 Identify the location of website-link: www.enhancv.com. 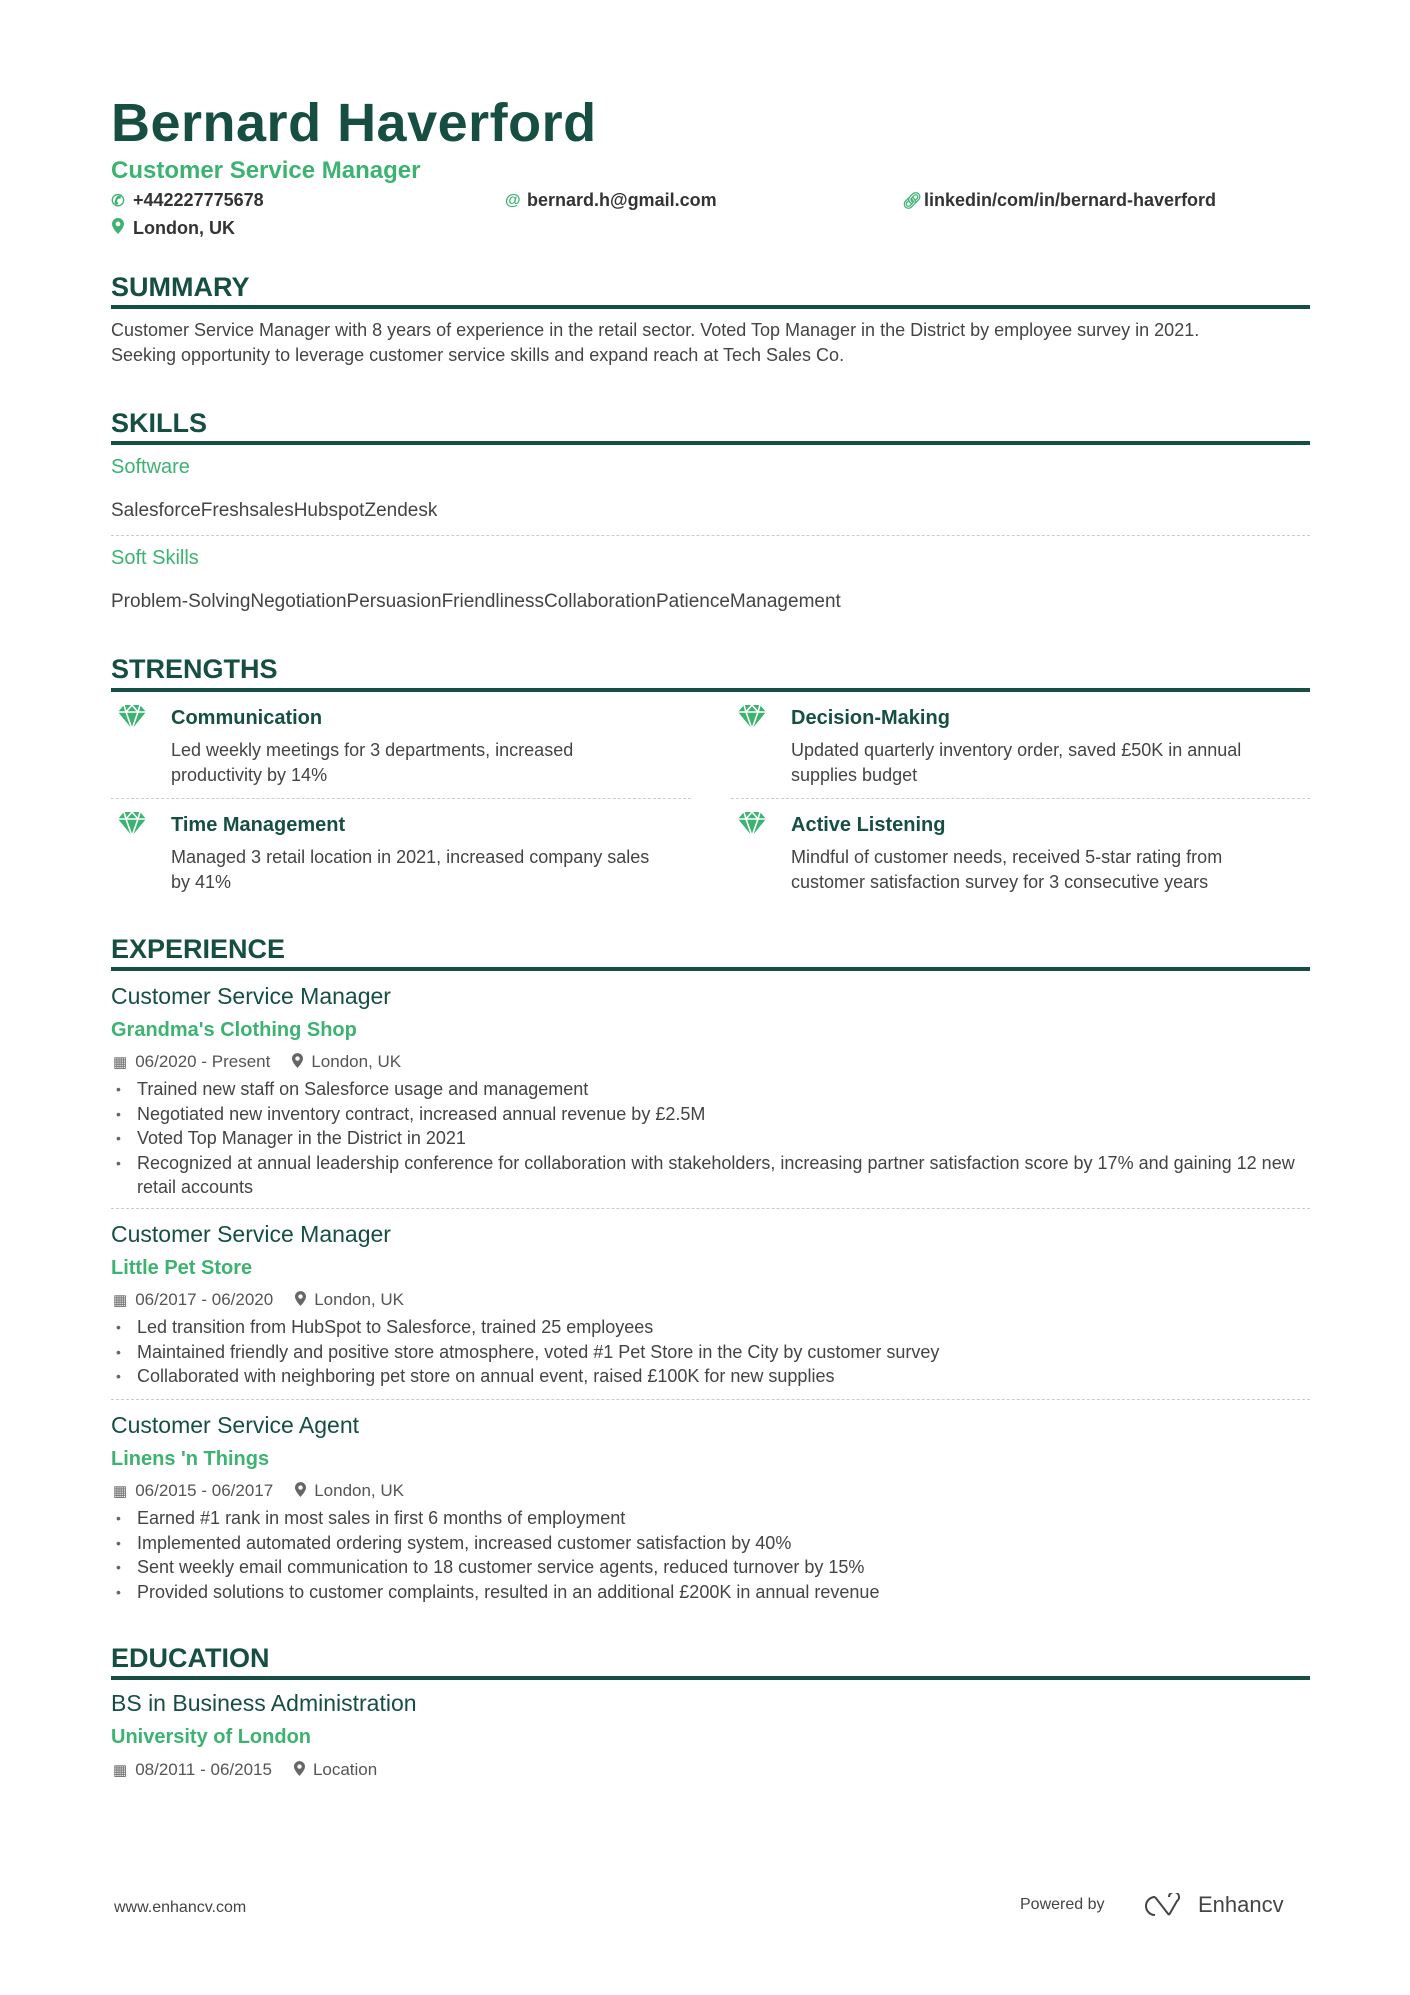
(180, 1908).